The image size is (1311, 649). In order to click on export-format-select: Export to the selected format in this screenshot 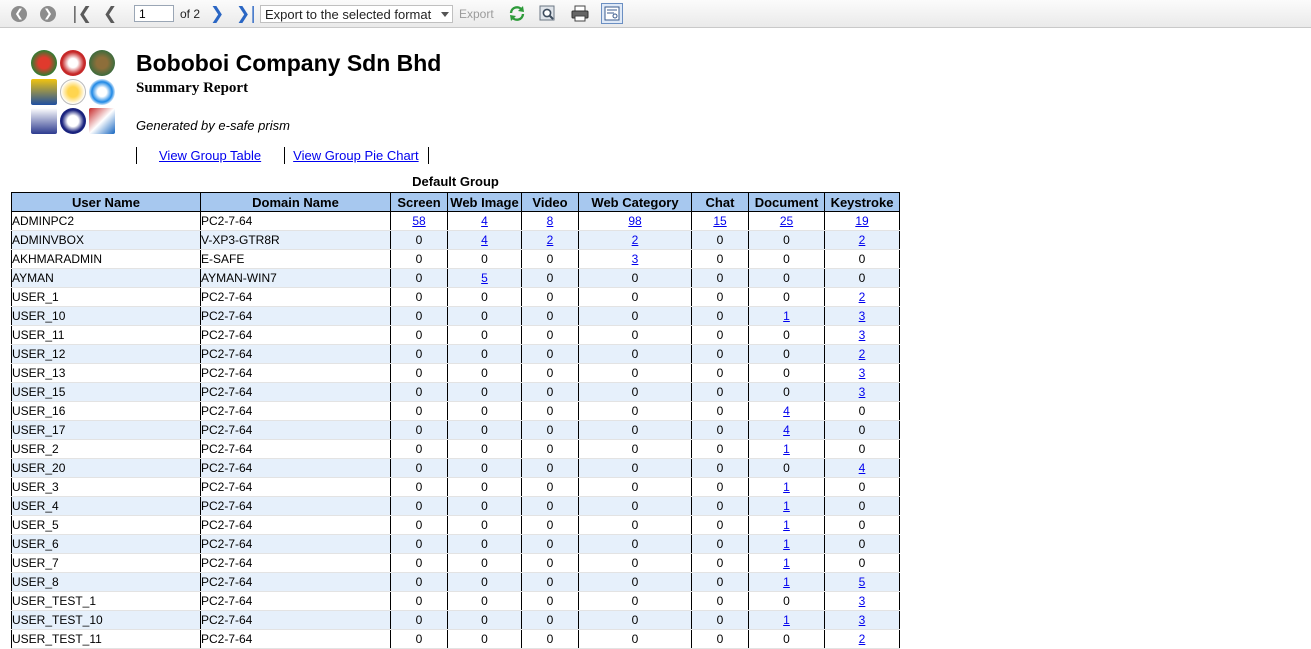, I will do `click(356, 14)`.